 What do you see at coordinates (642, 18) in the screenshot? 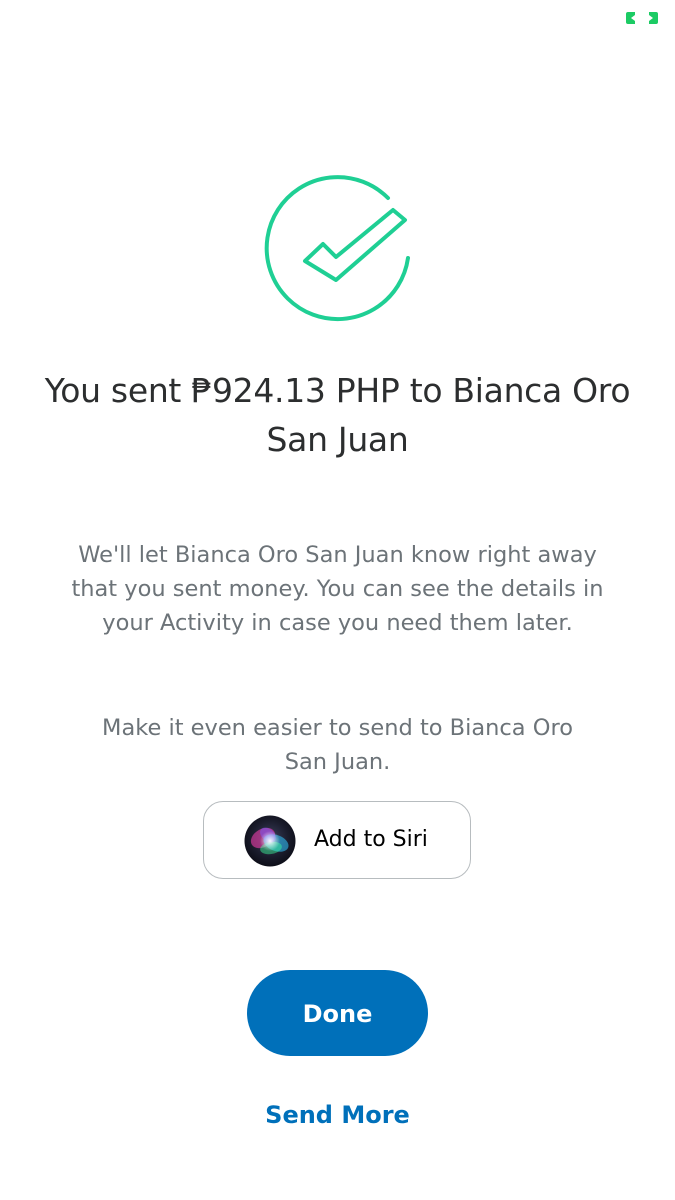
I see `camera-indicator-icon` at bounding box center [642, 18].